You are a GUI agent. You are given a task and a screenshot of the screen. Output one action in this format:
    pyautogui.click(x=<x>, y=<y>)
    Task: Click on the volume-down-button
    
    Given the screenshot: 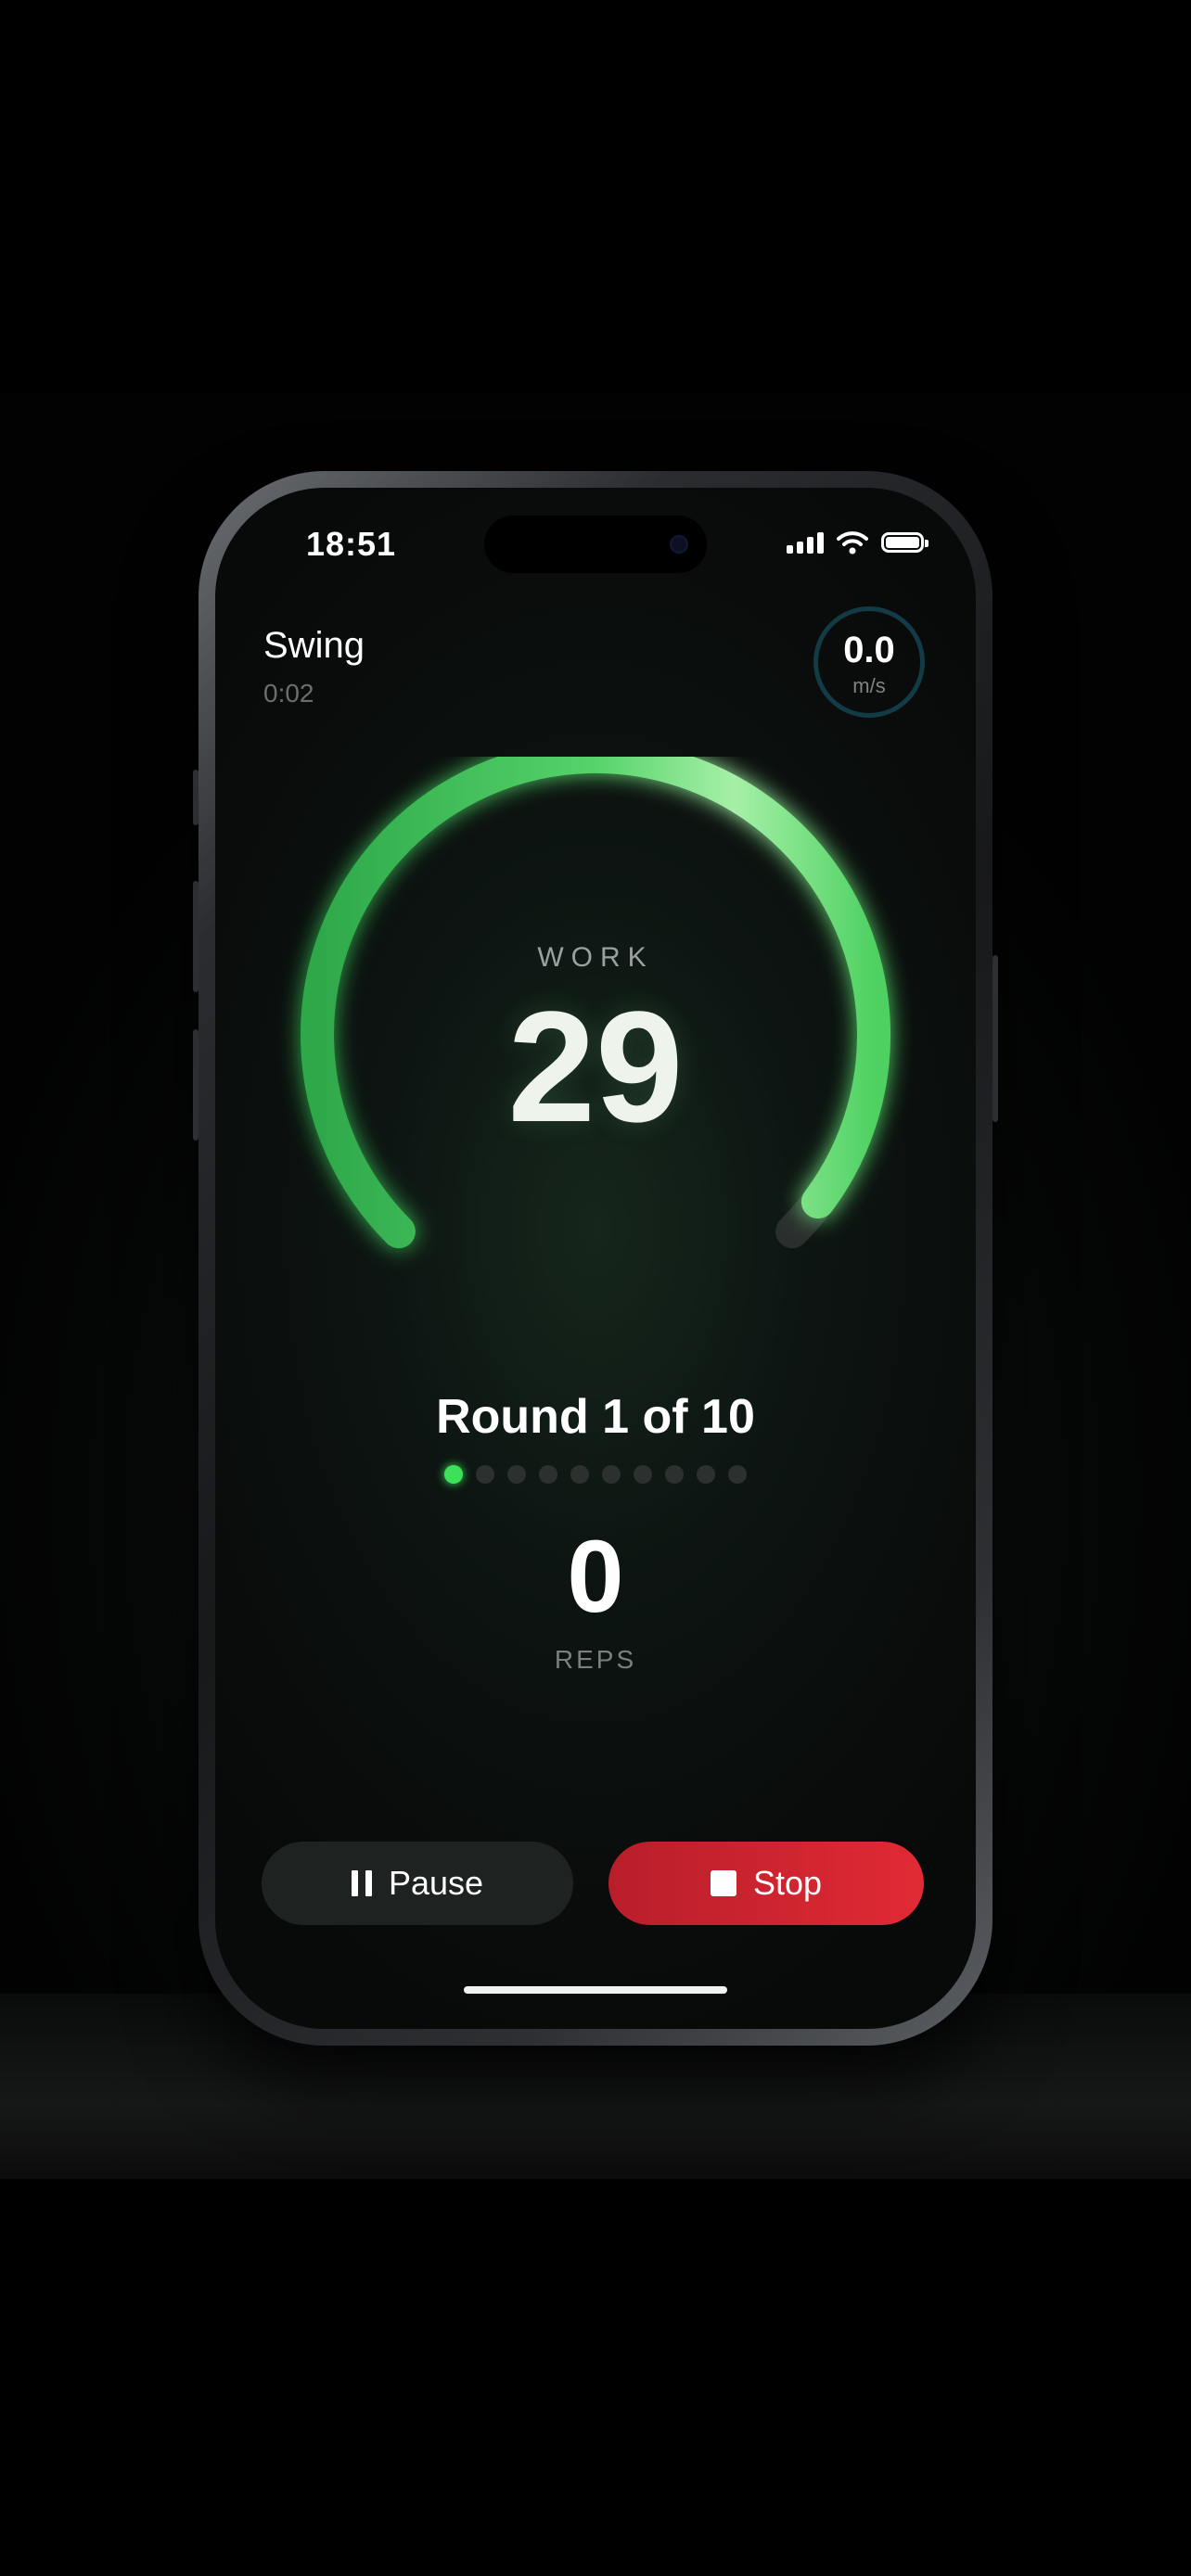 What is the action you would take?
    pyautogui.click(x=196, y=1085)
    